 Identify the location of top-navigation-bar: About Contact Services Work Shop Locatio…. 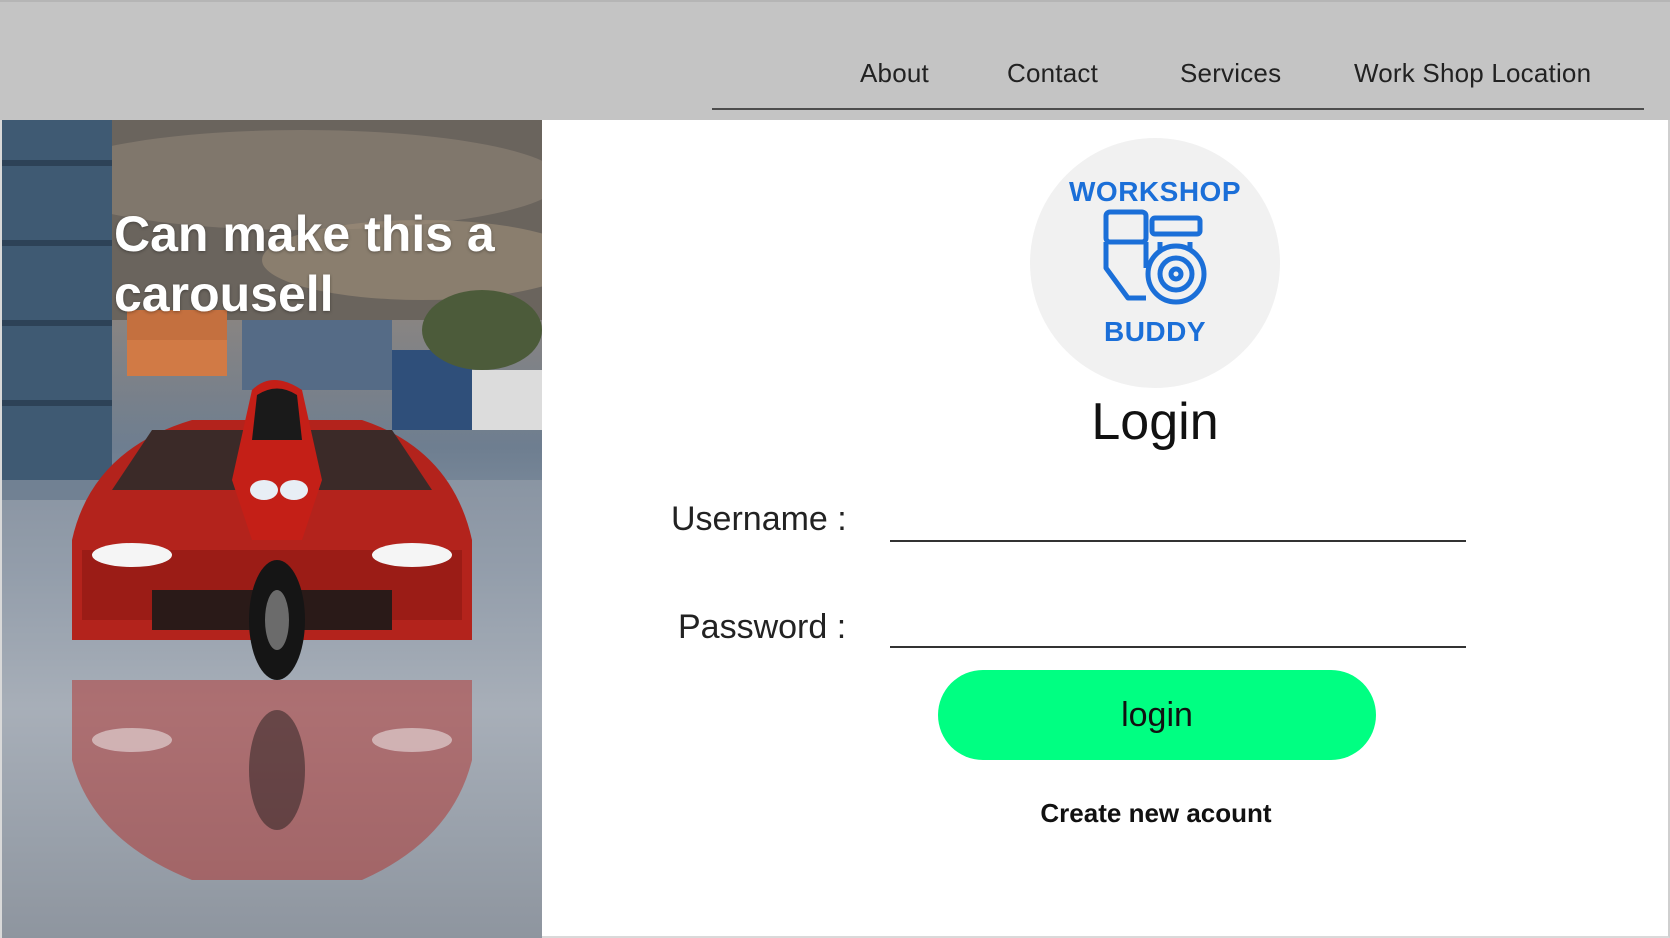
(835, 60).